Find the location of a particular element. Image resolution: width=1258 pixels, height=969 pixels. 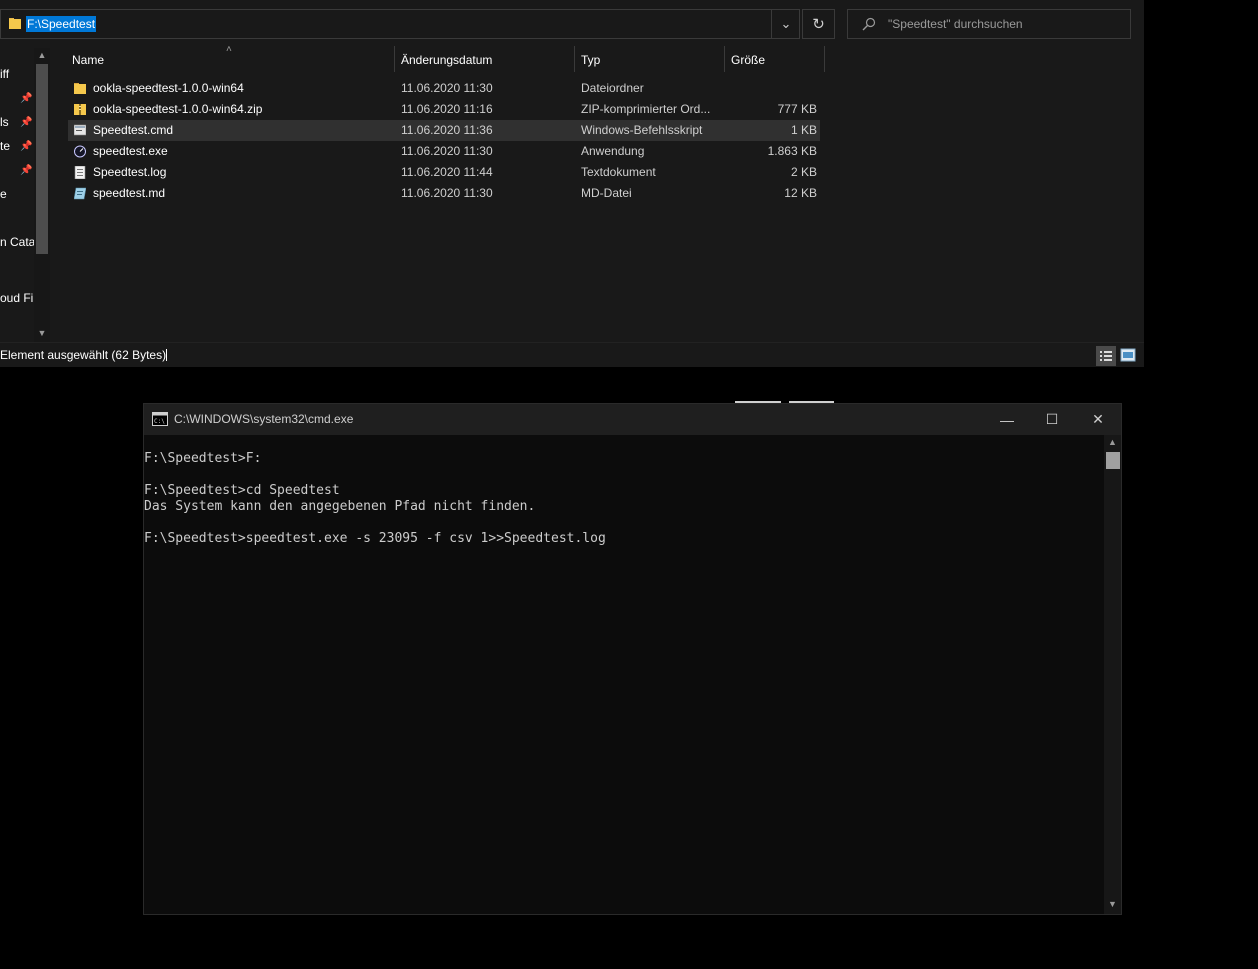

details-view-icon is located at coordinates (1106, 356).